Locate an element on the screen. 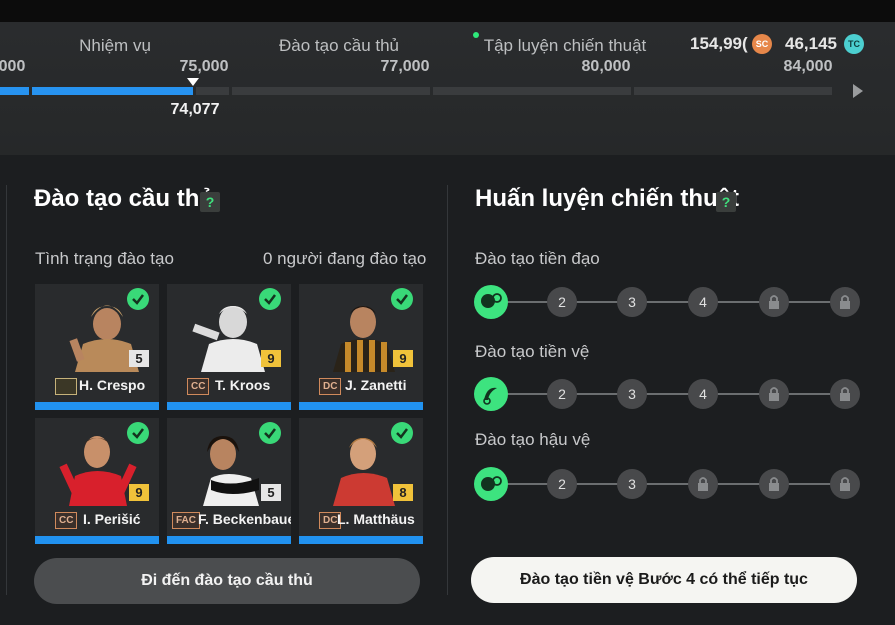 The width and height of the screenshot is (895, 625). position-badge: DC is located at coordinates (330, 386).